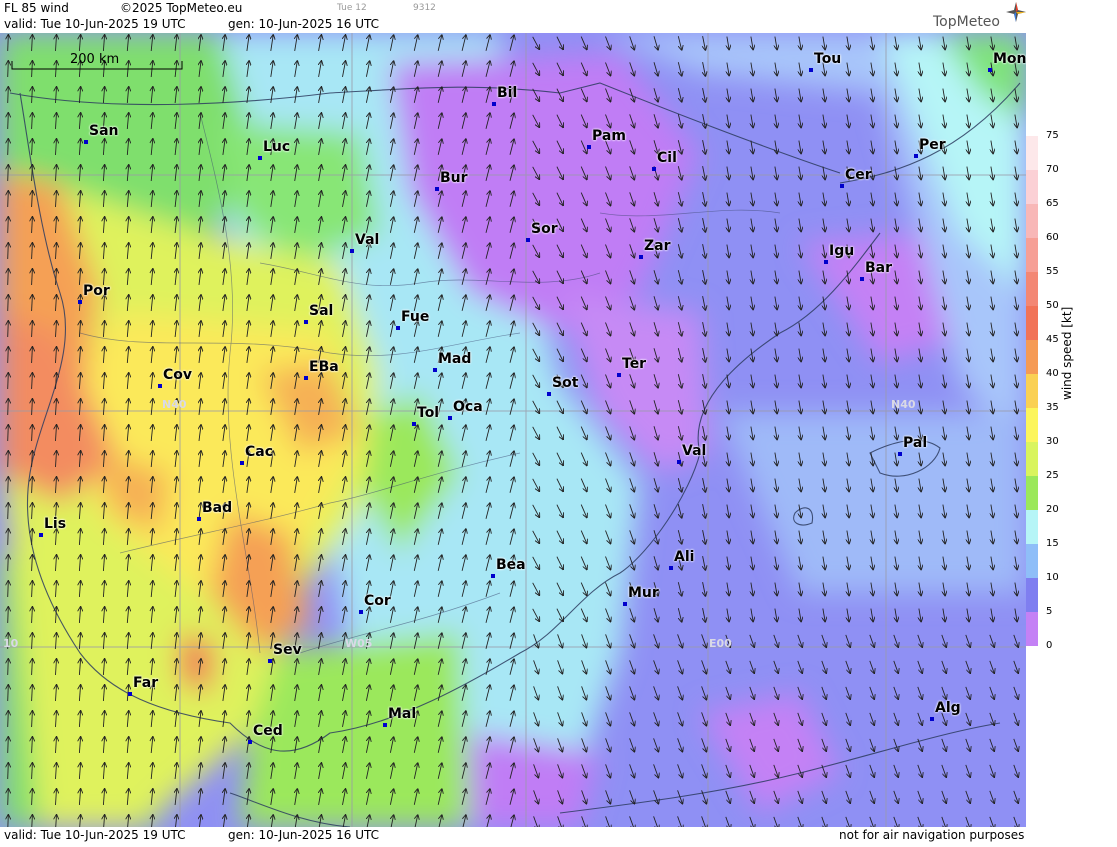 Image resolution: width=1117 pixels, height=847 pixels. What do you see at coordinates (1052, 135) in the screenshot?
I see `legend-tick-label: 75` at bounding box center [1052, 135].